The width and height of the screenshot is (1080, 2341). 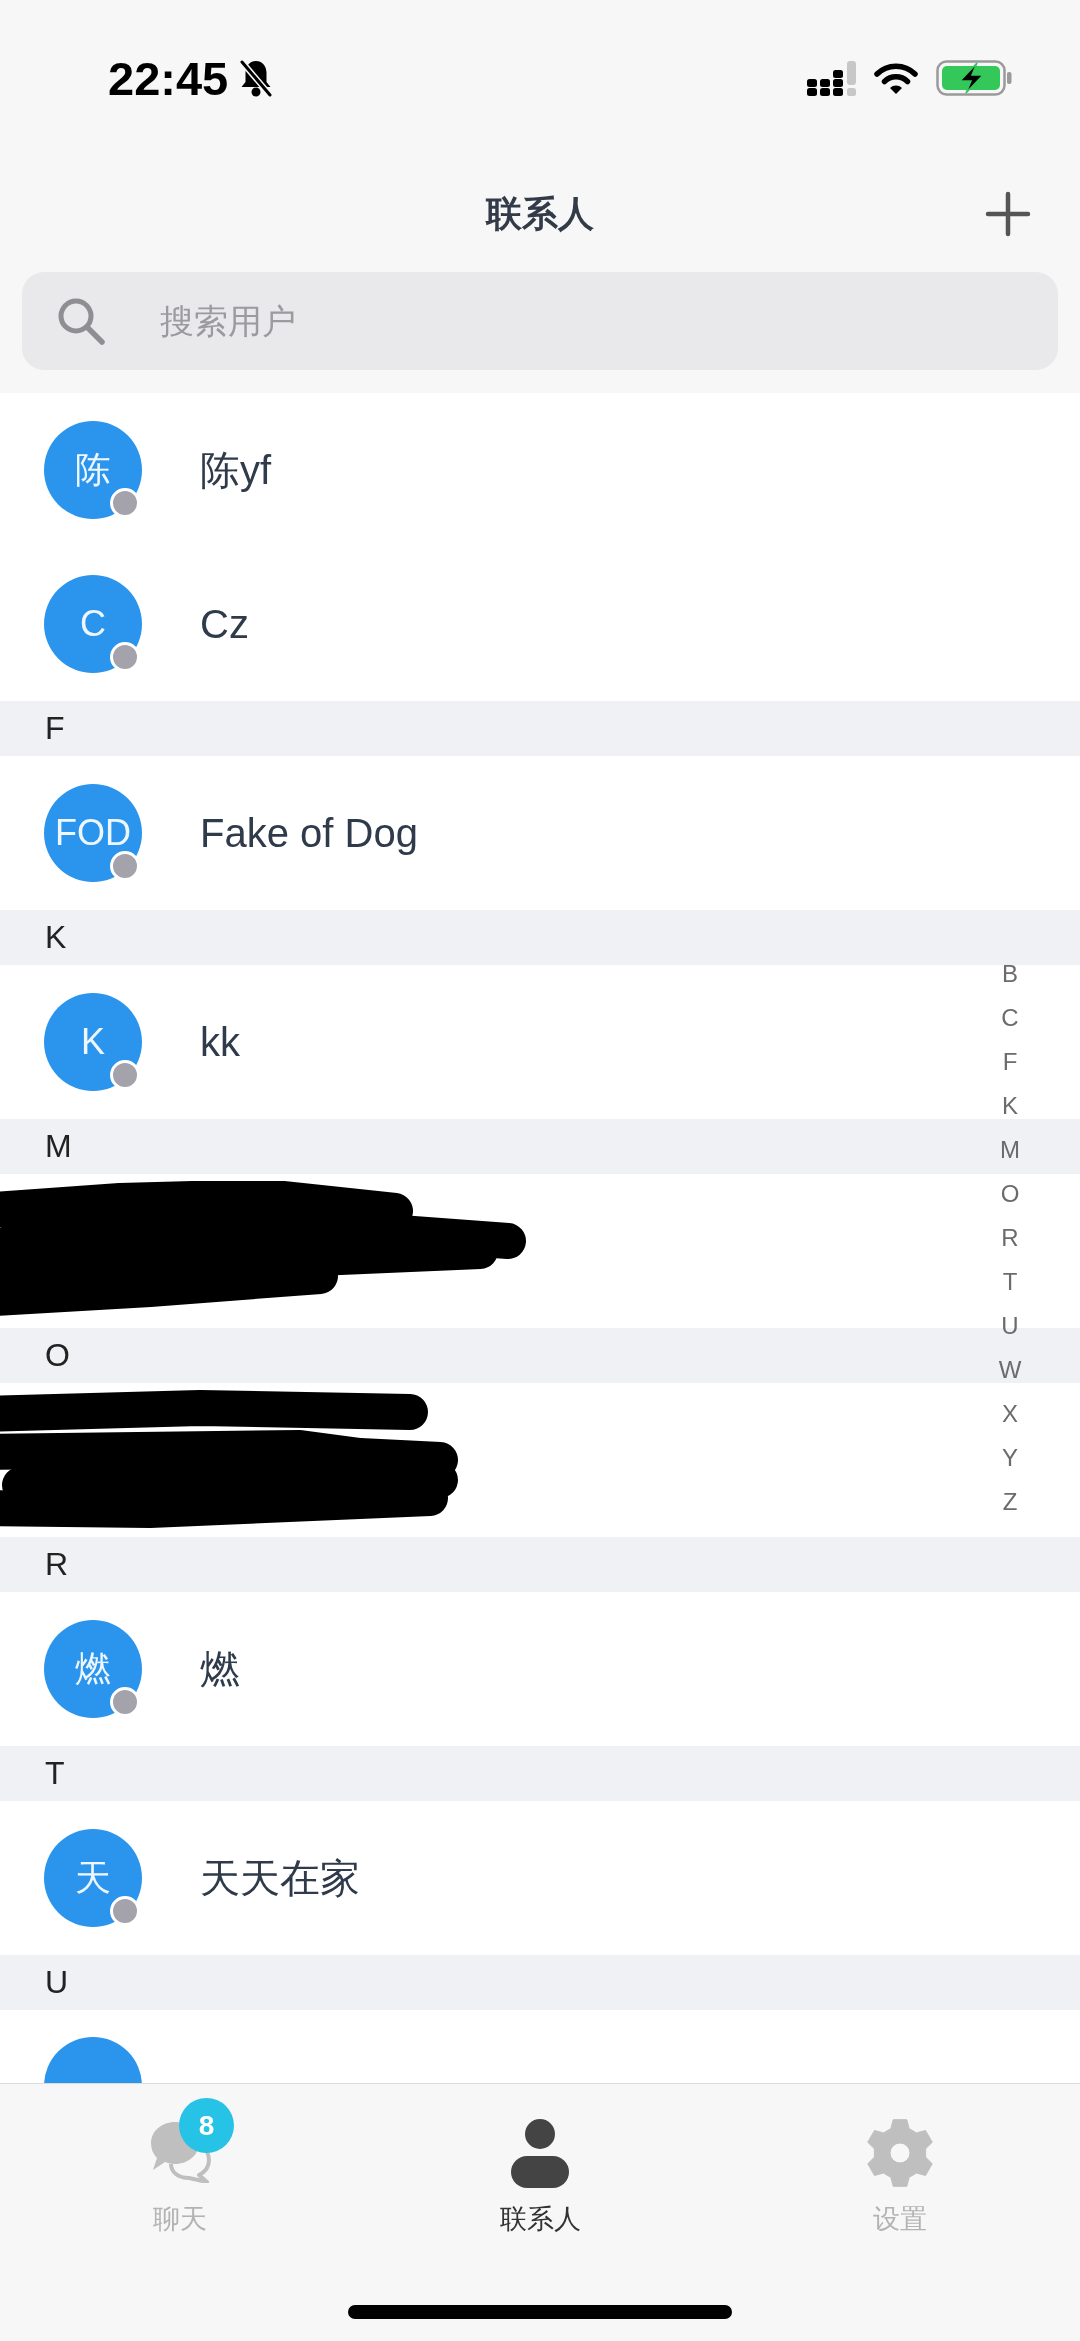 I want to click on contact-name: 陈yf, so click(x=236, y=470).